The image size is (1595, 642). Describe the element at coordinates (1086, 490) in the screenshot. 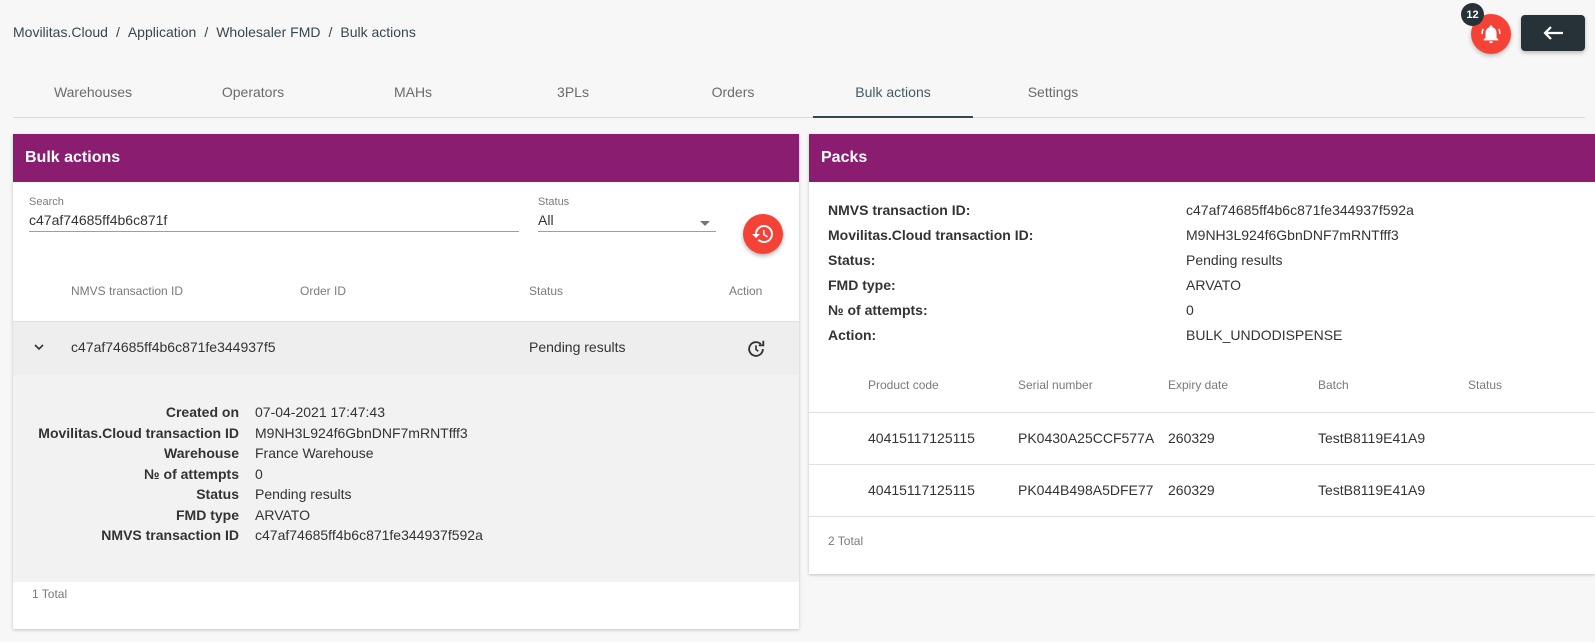

I see `serial-number-cell: PK044B498A5DFE77` at that location.